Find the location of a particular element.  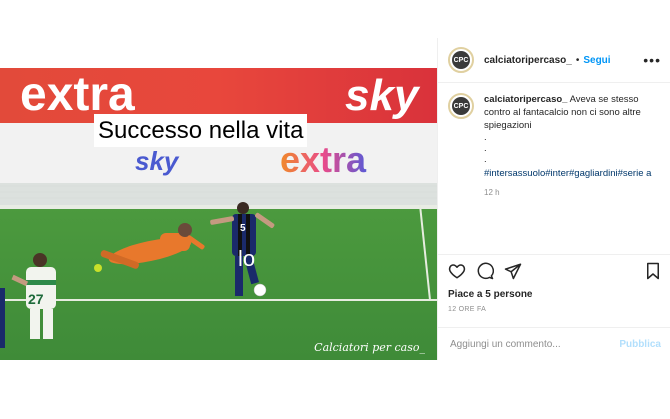

avatar: CPC is located at coordinates (461, 60).